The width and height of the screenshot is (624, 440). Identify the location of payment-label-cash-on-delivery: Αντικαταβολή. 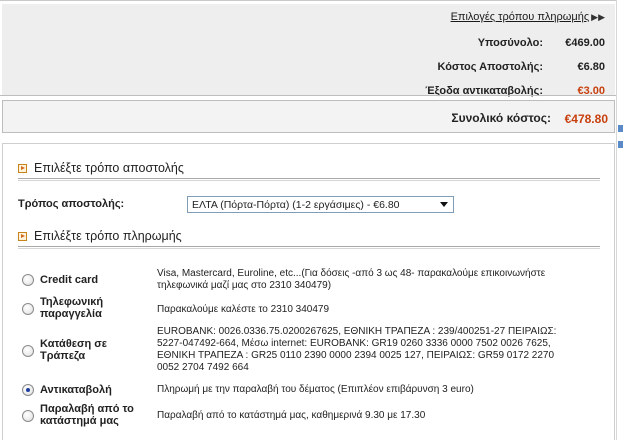
(76, 390).